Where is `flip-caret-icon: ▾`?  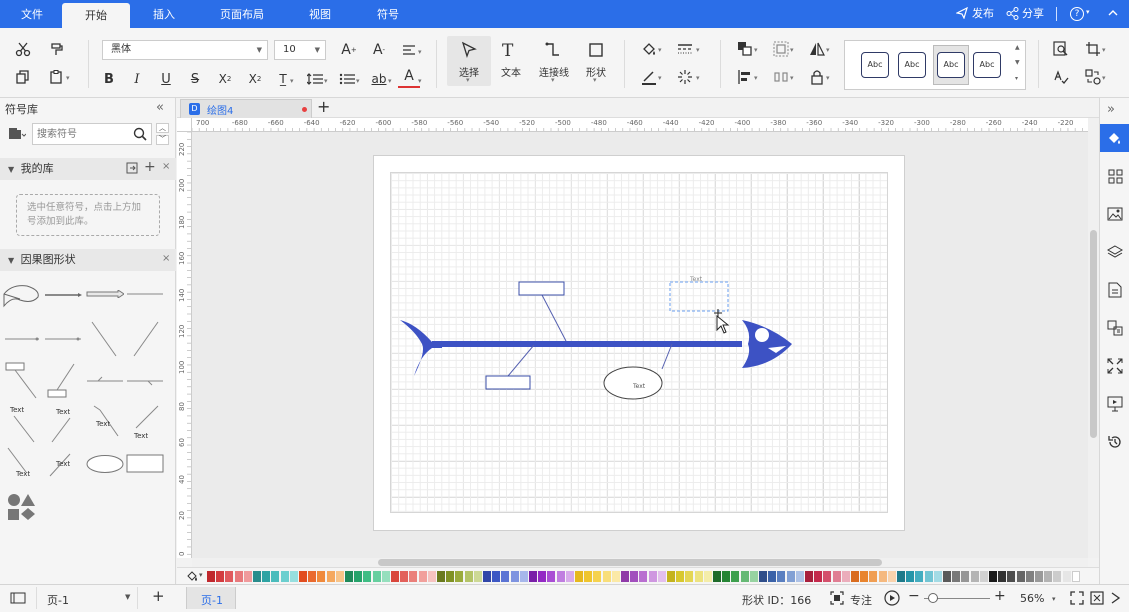 flip-caret-icon: ▾ is located at coordinates (828, 50).